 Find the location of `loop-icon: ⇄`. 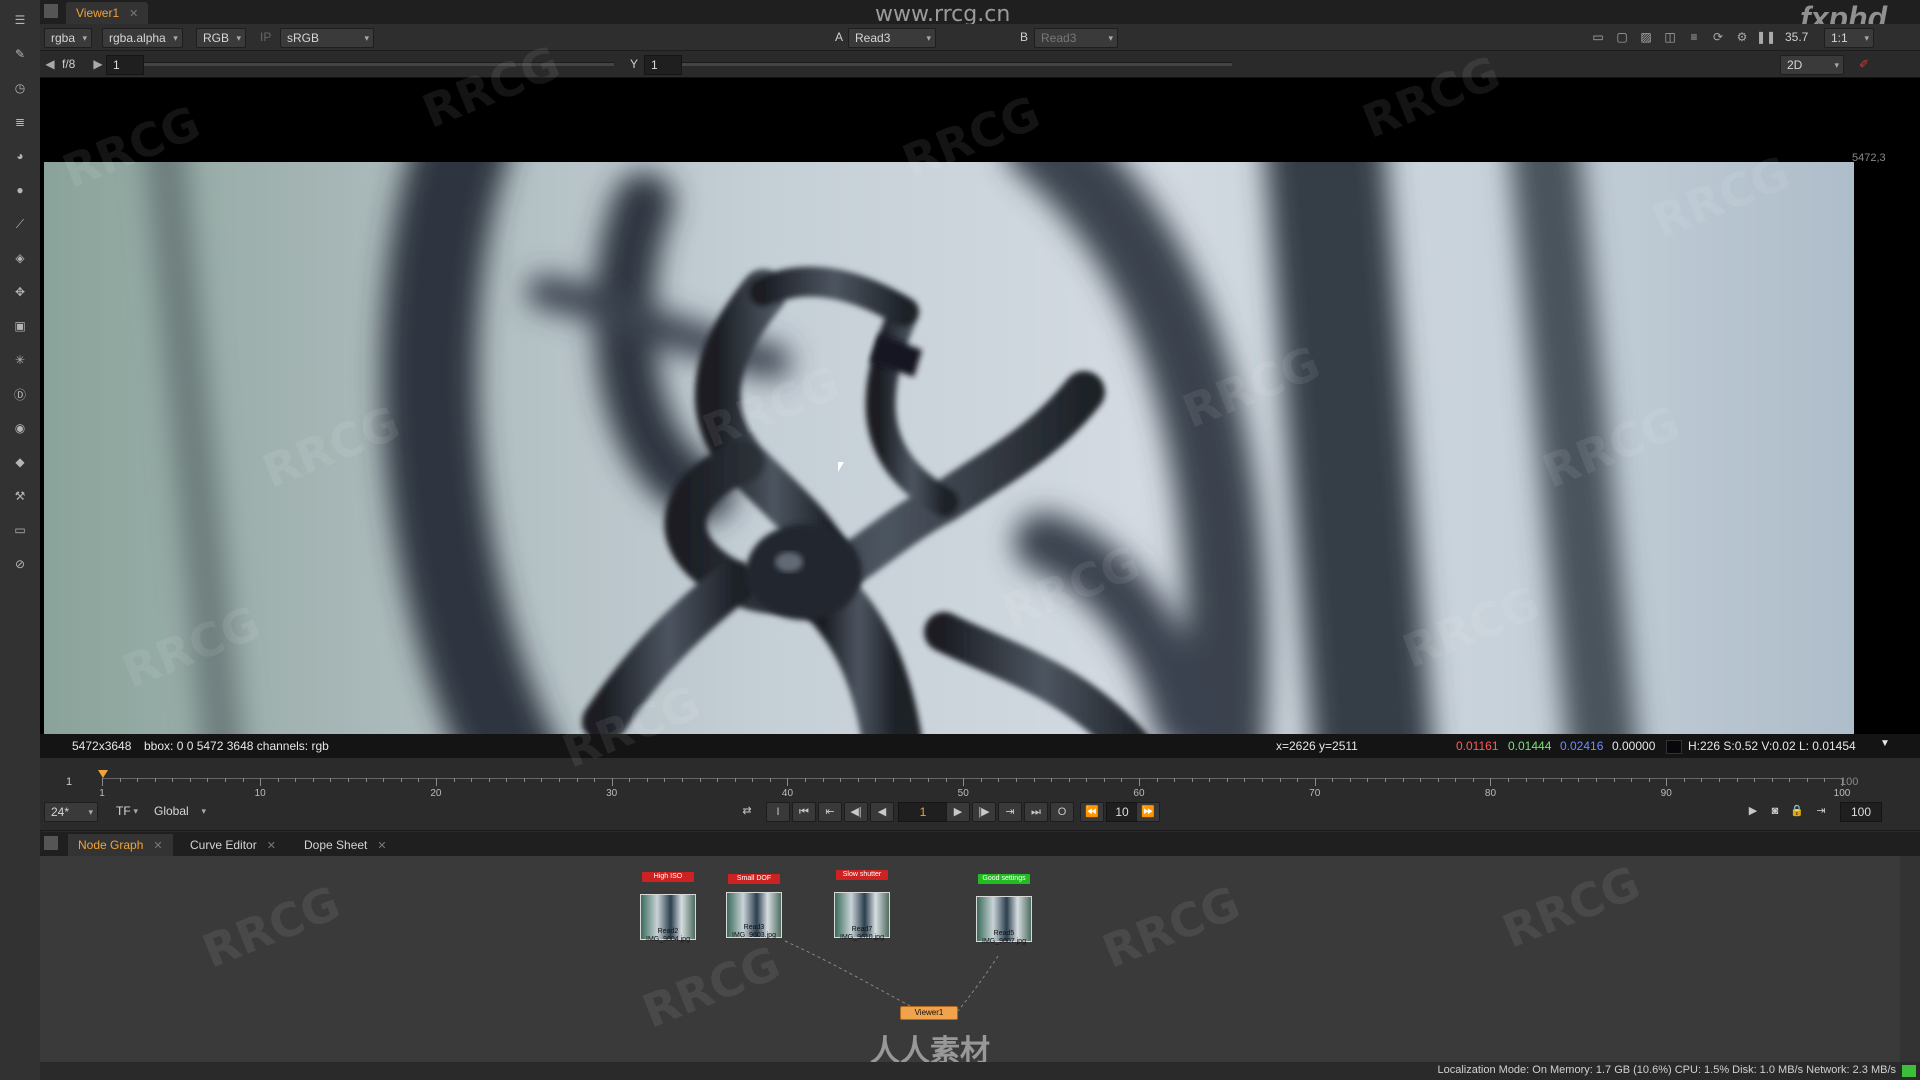

loop-icon: ⇄ is located at coordinates (747, 811).